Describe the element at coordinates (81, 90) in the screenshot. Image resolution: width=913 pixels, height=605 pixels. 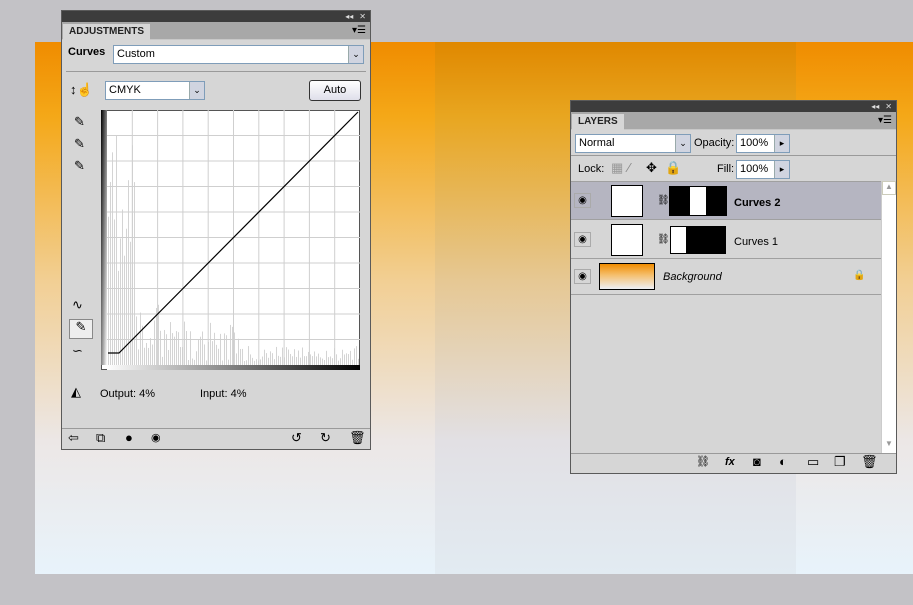
I see `targeted-adjustment-hand-icon: ↕☝` at that location.